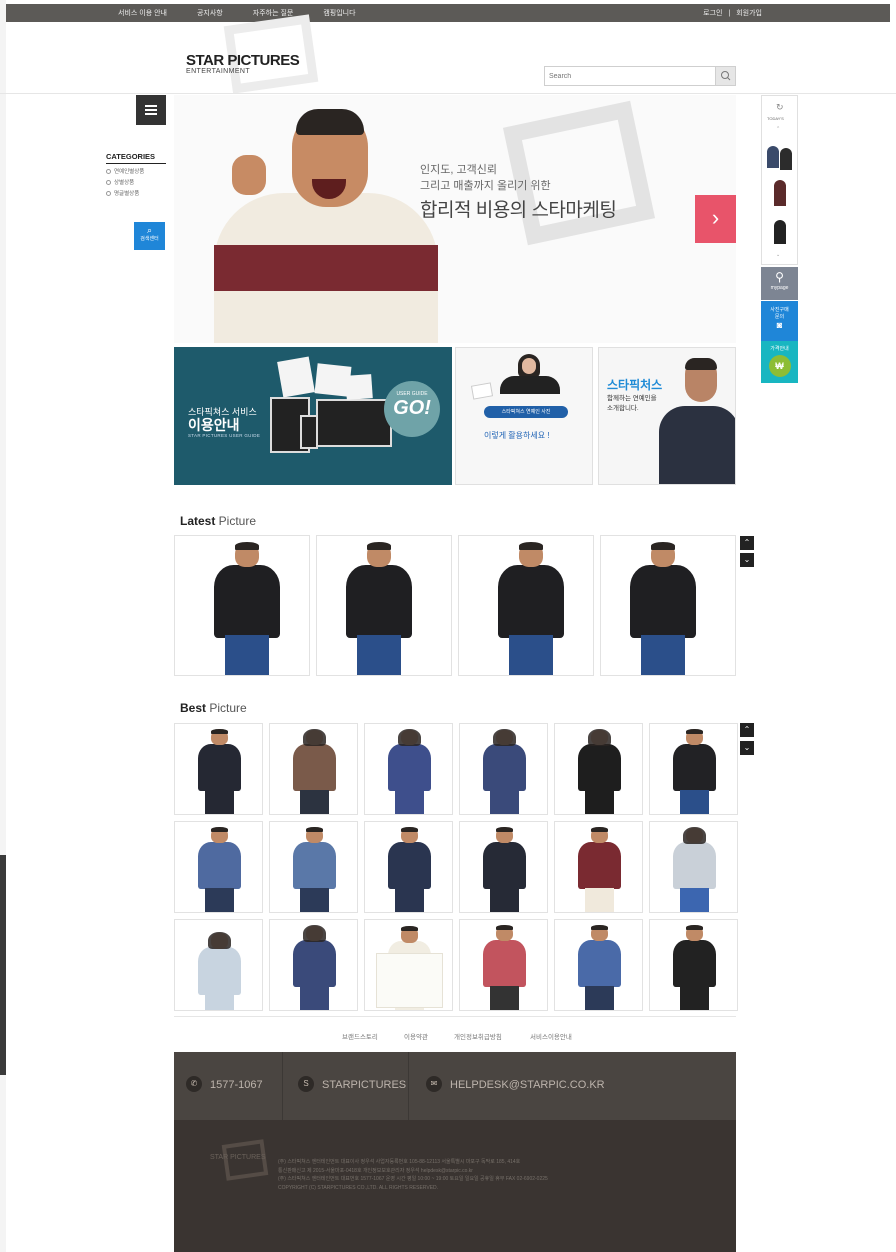 This screenshot has width=896, height=1252. I want to click on chevron-down-icon: ⌄, so click(778, 255).